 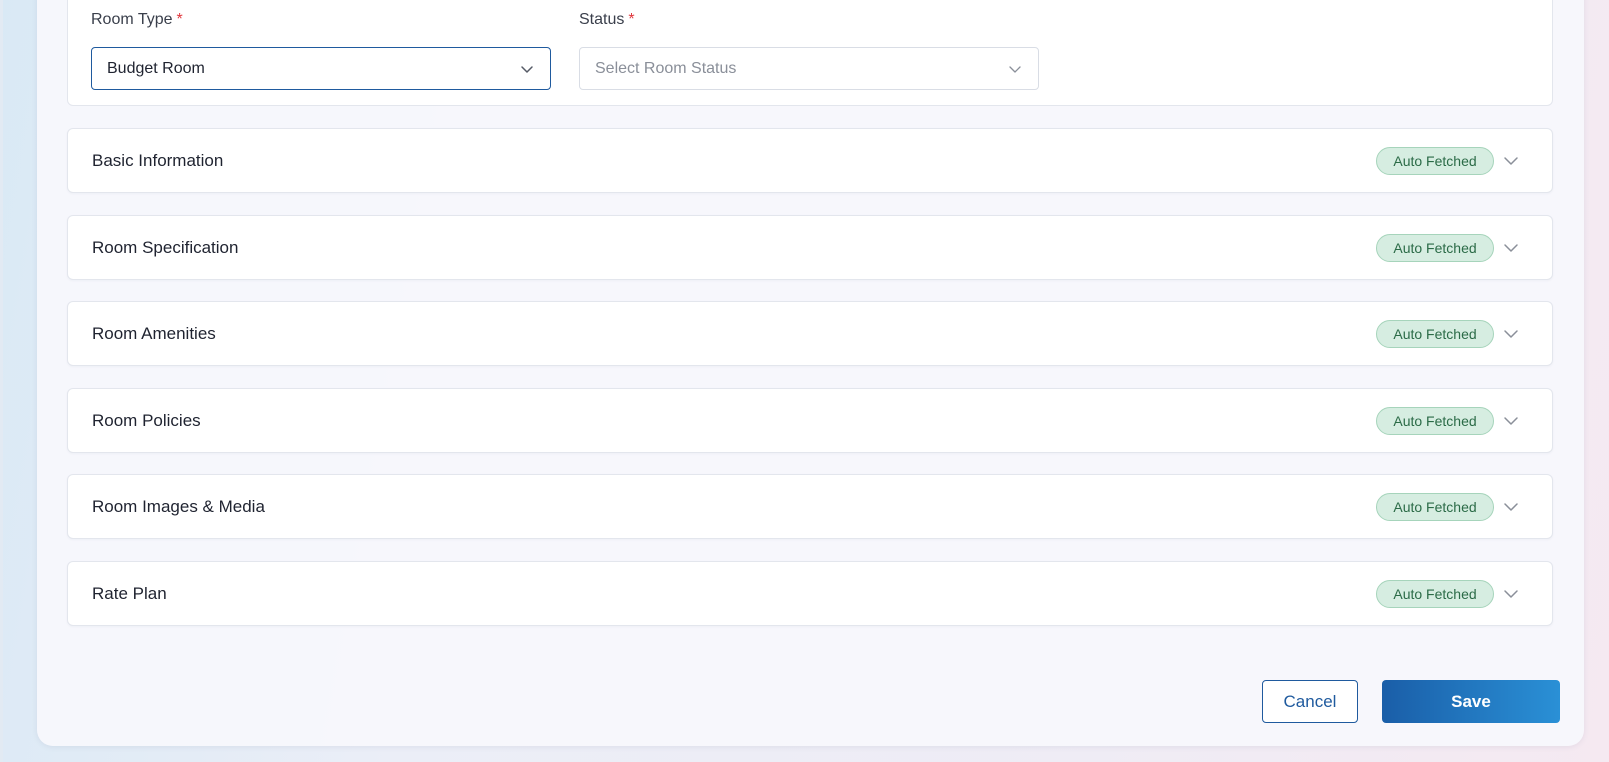 I want to click on section-title: Rate Plan, so click(x=129, y=593).